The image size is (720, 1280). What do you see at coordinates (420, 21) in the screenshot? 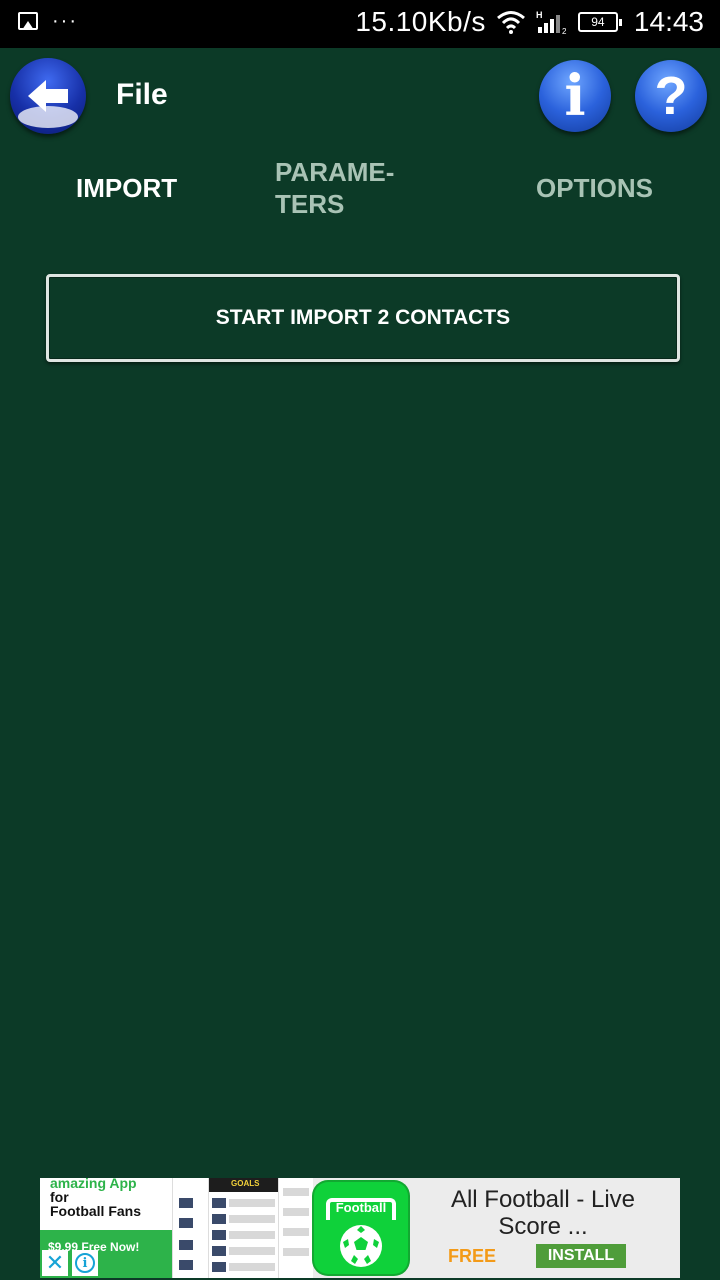
I see `network-speed: 15.10Kb/s` at bounding box center [420, 21].